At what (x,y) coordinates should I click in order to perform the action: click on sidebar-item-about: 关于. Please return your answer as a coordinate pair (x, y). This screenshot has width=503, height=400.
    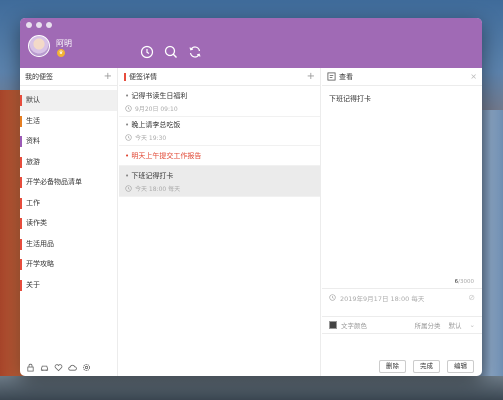
    Looking at the image, I should click on (68, 285).